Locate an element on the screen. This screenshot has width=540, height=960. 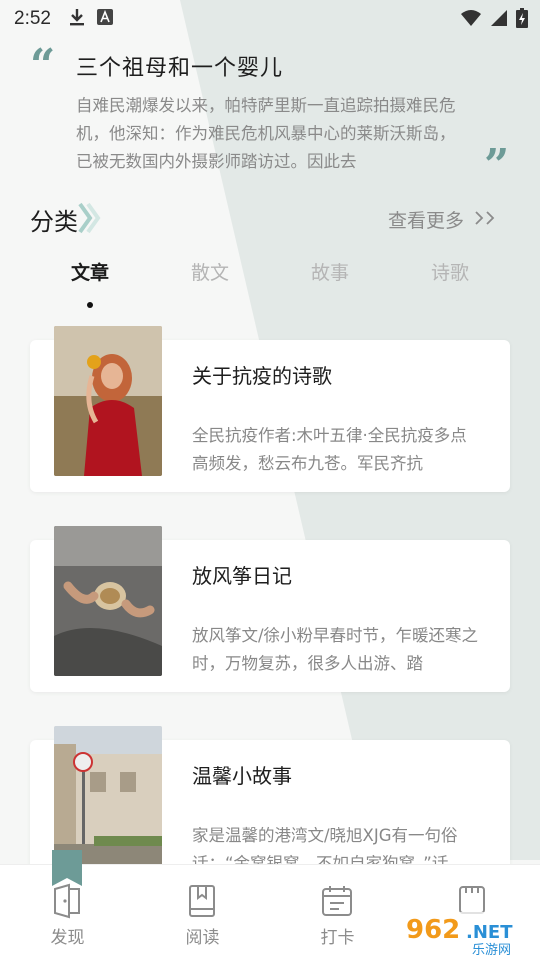
tab-stories: 故事 is located at coordinates (330, 286).